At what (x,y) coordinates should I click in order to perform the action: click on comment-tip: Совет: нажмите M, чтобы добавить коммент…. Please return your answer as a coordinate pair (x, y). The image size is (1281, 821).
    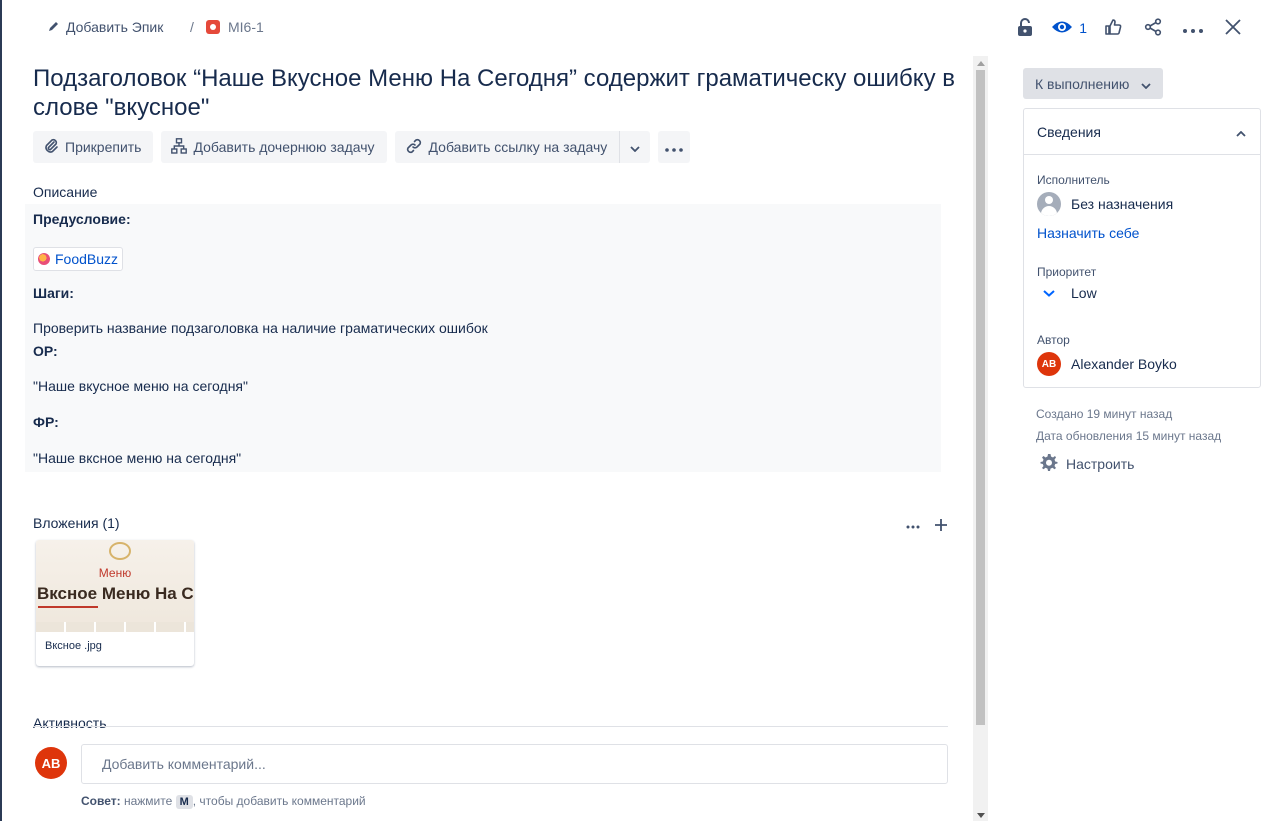
    Looking at the image, I should click on (223, 801).